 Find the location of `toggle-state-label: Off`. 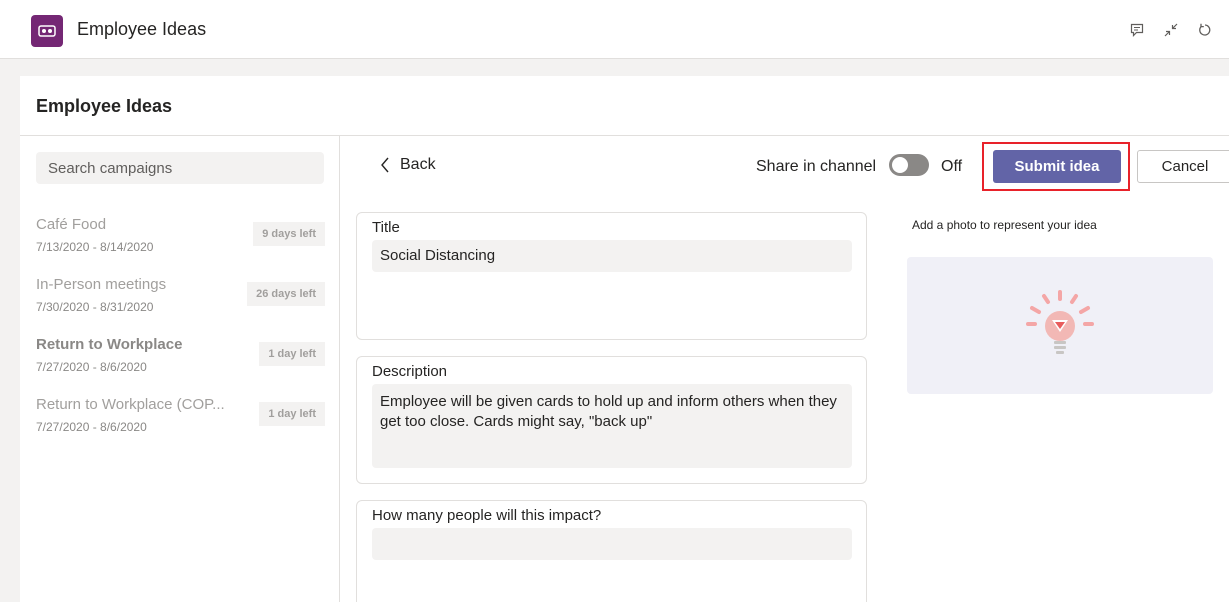

toggle-state-label: Off is located at coordinates (952, 166).